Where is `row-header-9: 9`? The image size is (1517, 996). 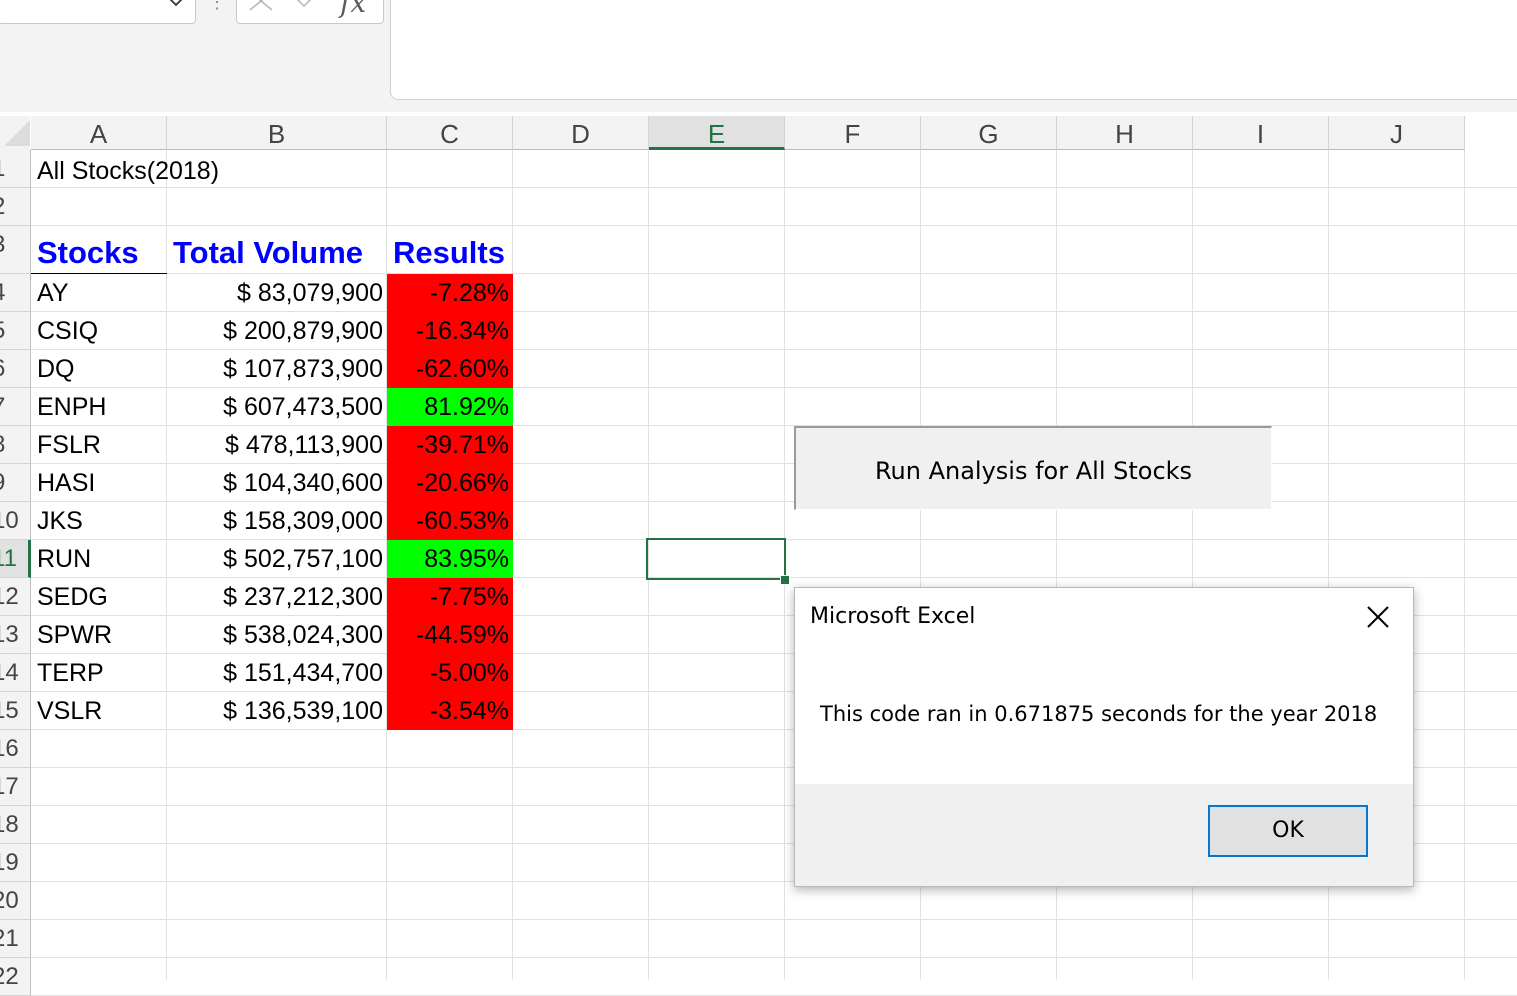 row-header-9: 9 is located at coordinates (15, 483).